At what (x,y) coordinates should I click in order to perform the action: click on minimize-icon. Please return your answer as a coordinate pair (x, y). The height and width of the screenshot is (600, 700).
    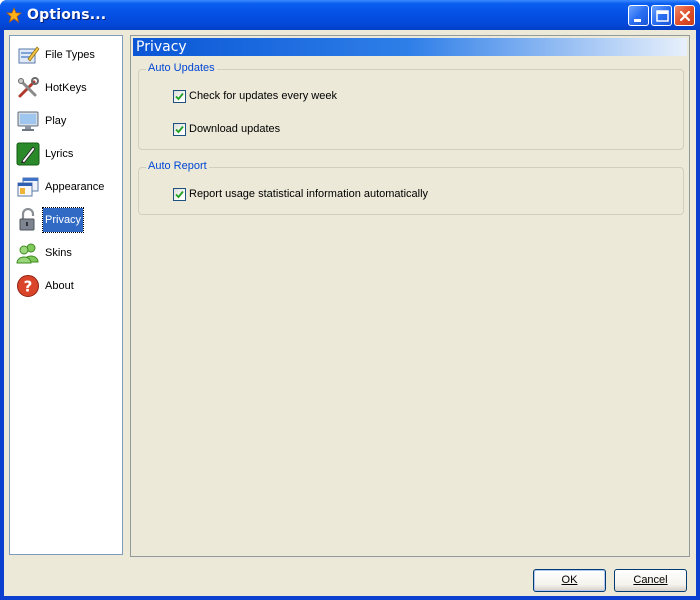
    Looking at the image, I should click on (637, 20).